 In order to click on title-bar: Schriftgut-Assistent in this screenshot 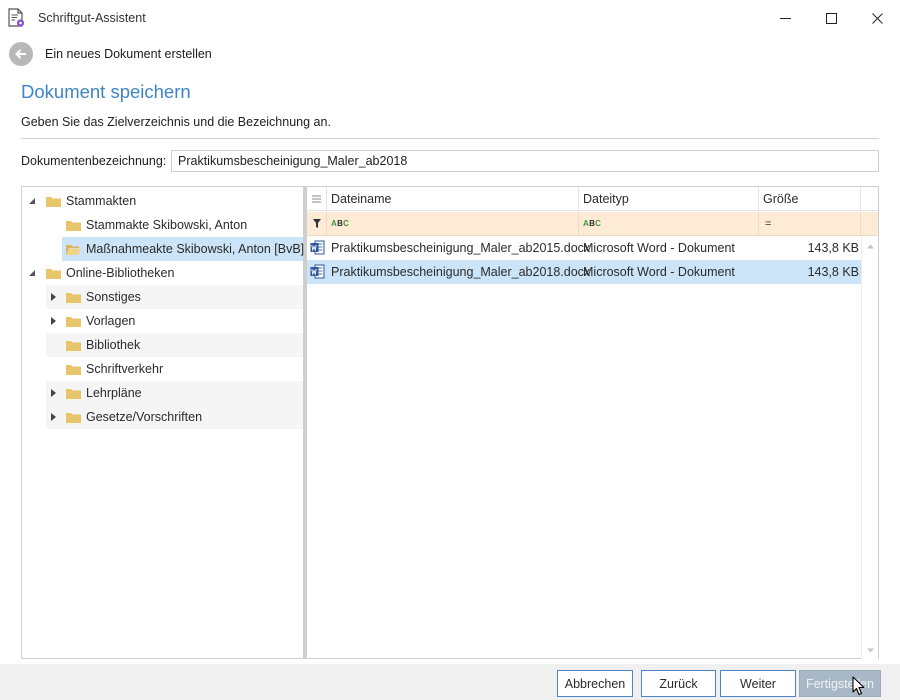, I will do `click(450, 18)`.